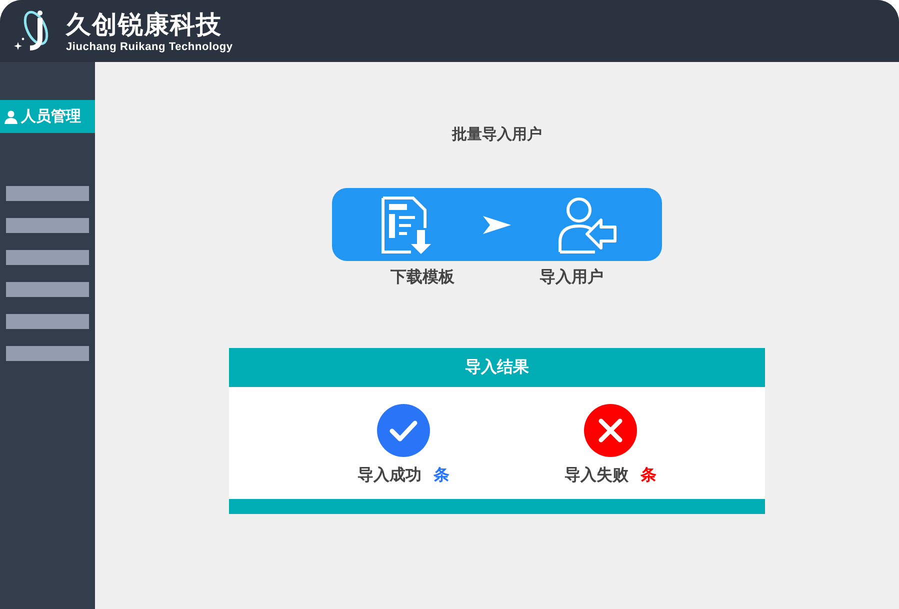 The width and height of the screenshot is (899, 609). Describe the element at coordinates (497, 134) in the screenshot. I see `page-title: 批量导入用户` at that location.